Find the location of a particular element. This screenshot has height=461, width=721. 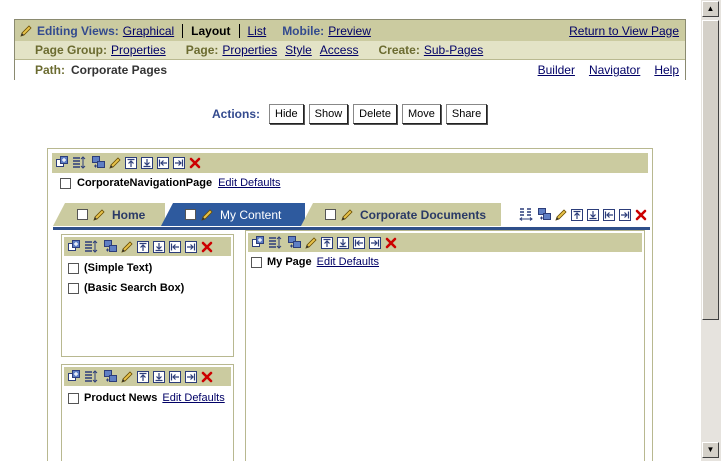

scroll-up-button: ▲ is located at coordinates (710, 9).